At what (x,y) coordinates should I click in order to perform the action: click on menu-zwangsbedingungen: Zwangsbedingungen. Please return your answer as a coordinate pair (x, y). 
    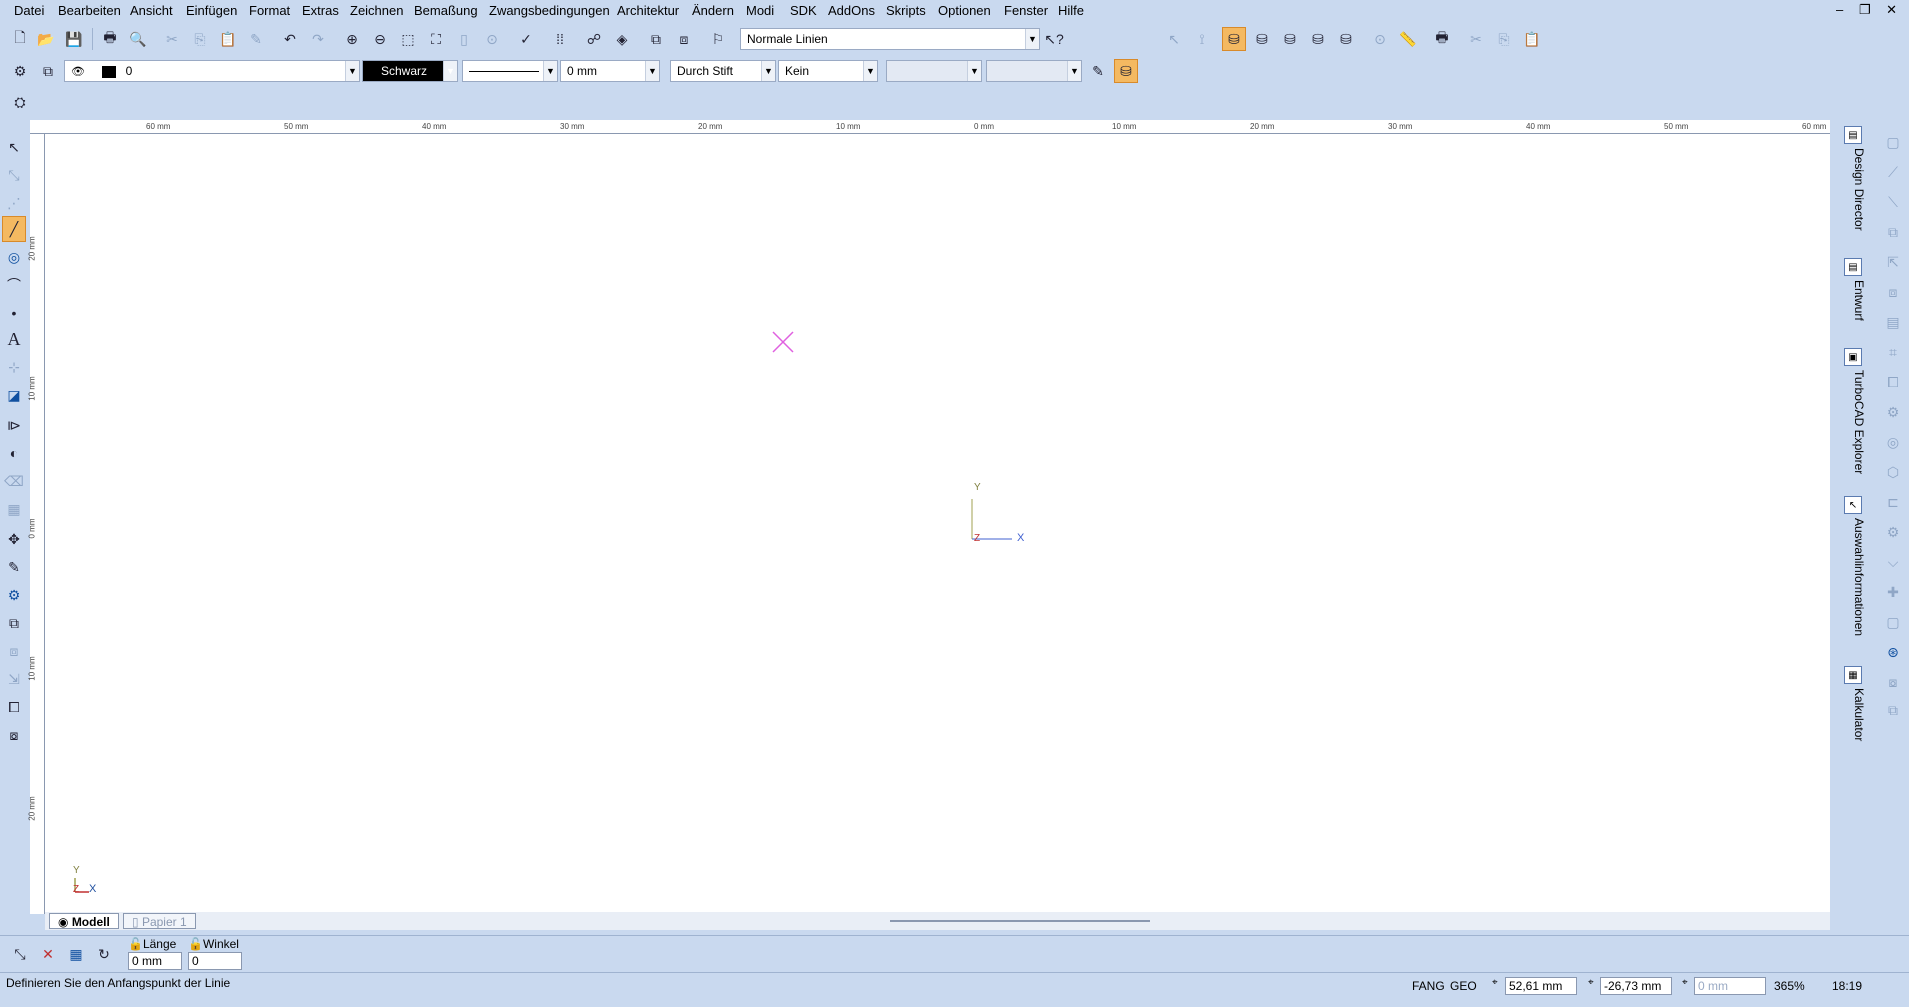
    Looking at the image, I should click on (549, 10).